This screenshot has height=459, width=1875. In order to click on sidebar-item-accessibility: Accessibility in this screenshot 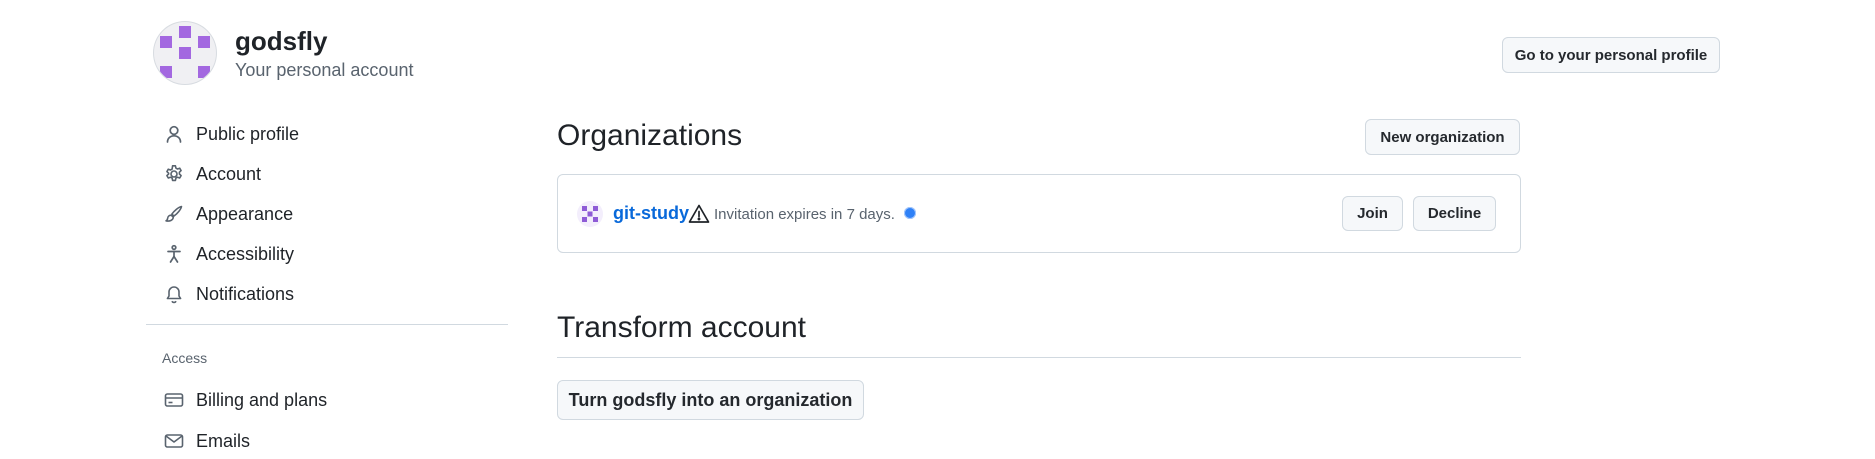, I will do `click(228, 254)`.